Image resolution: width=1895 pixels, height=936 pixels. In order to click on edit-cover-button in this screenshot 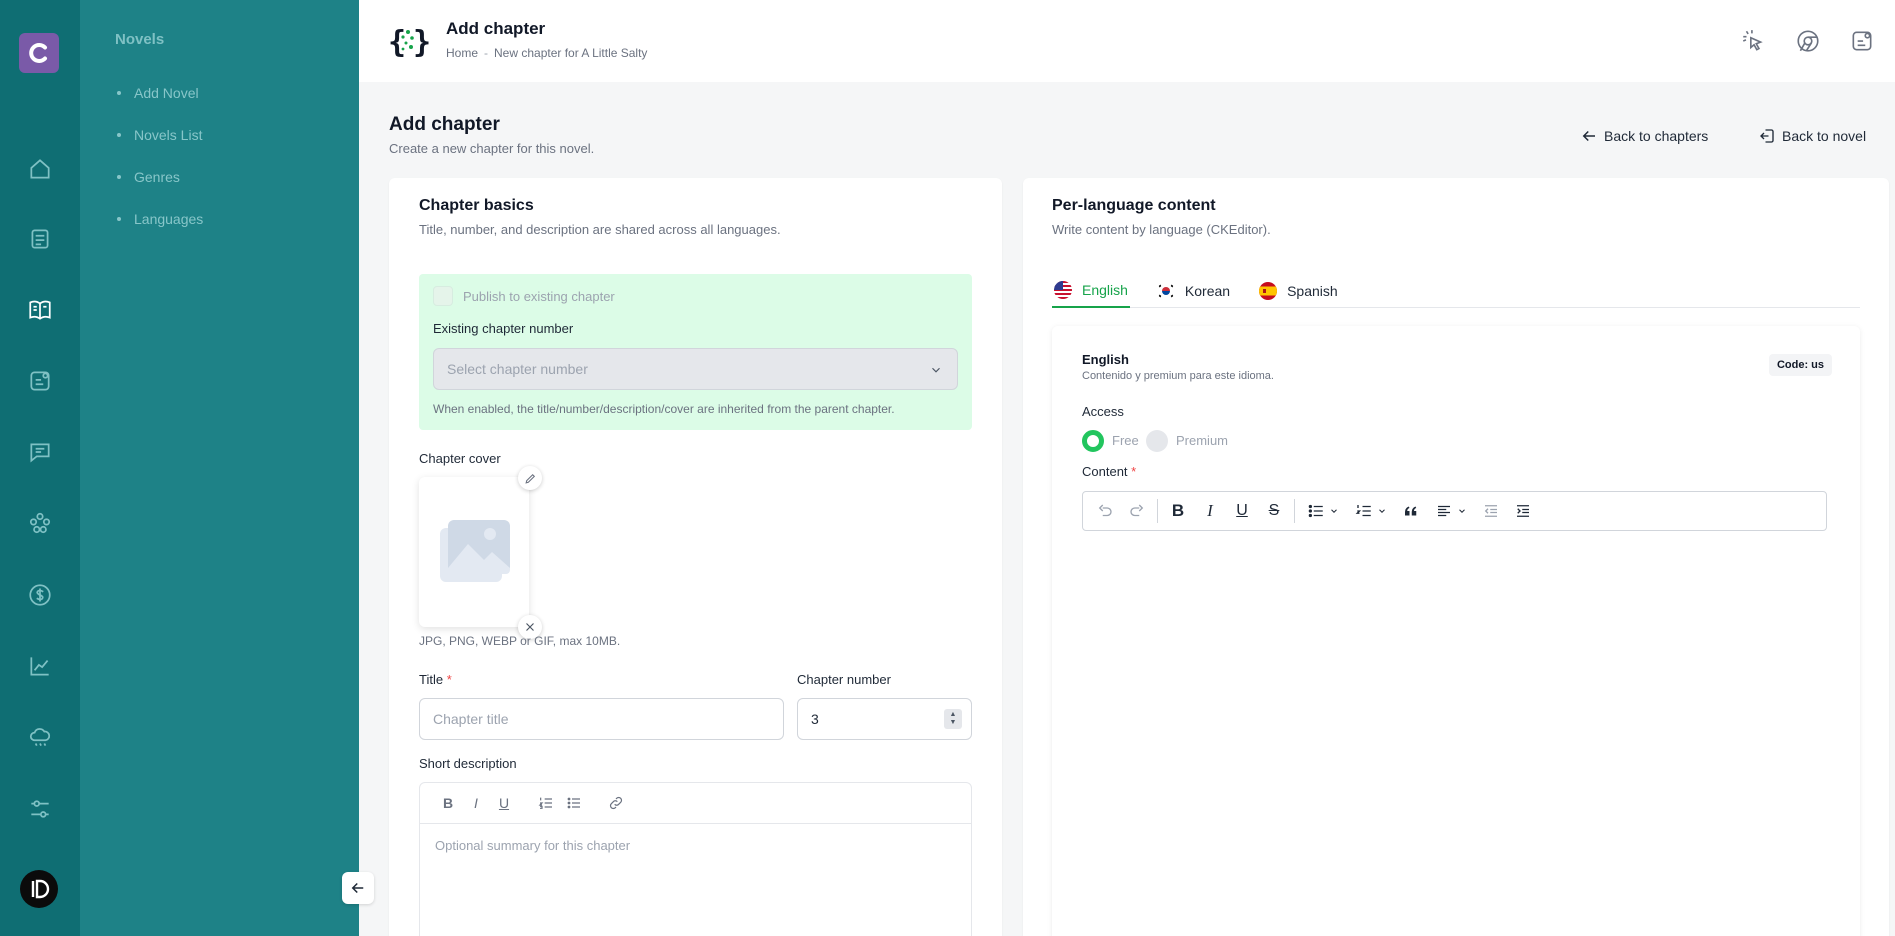, I will do `click(530, 478)`.